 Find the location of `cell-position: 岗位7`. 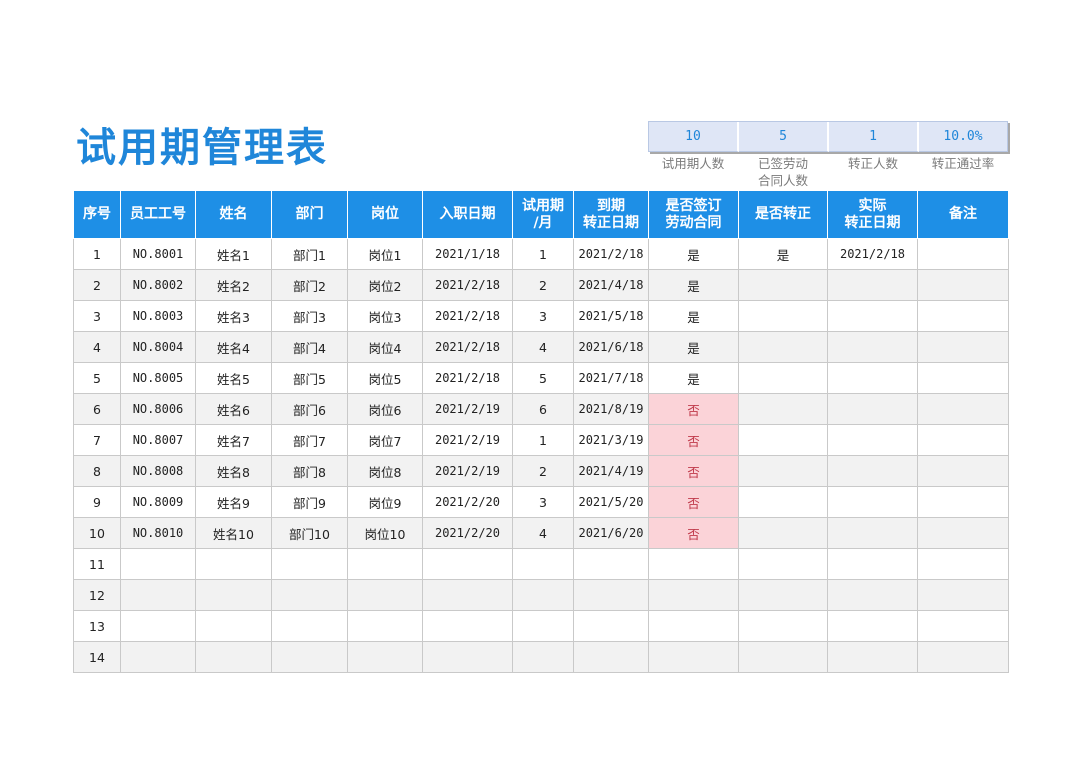

cell-position: 岗位7 is located at coordinates (385, 440).